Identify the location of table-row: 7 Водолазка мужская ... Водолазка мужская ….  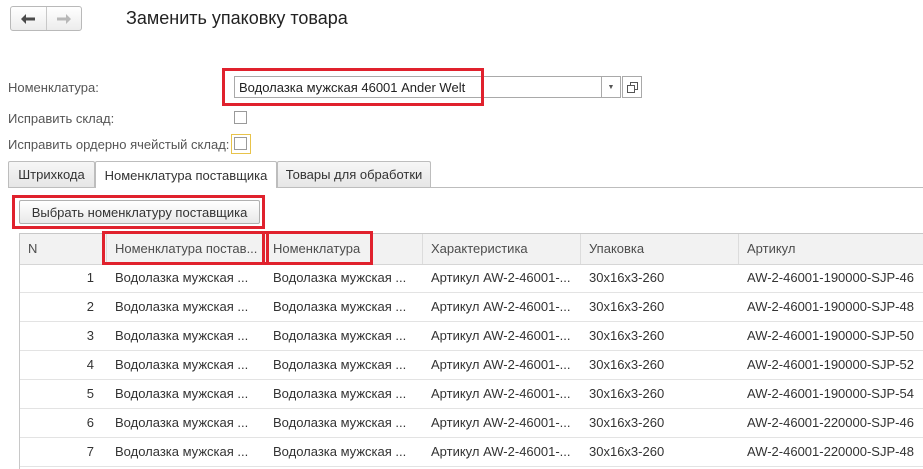
(471, 452).